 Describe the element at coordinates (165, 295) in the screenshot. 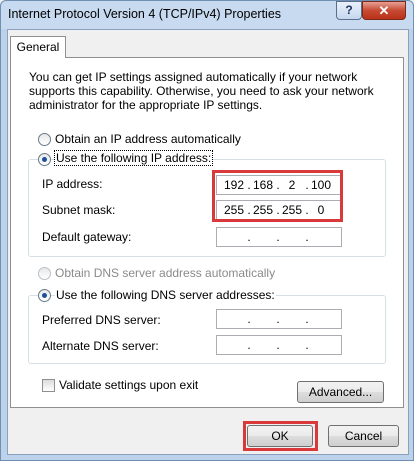

I see `use-following-dns-label: Use the following DNS server addresses:` at that location.